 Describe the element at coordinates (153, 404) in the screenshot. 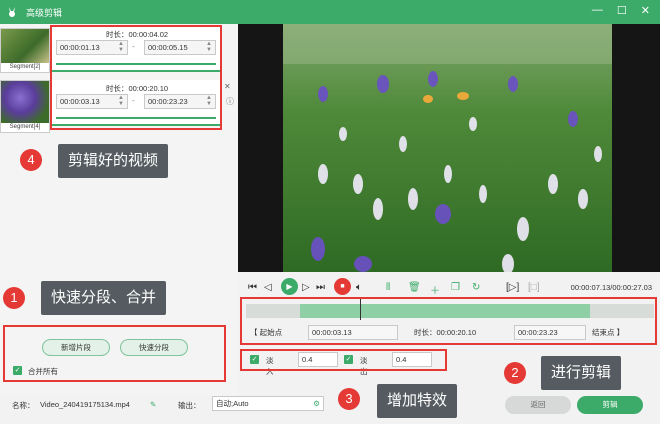

I see `edit-name-icon: ✎` at that location.